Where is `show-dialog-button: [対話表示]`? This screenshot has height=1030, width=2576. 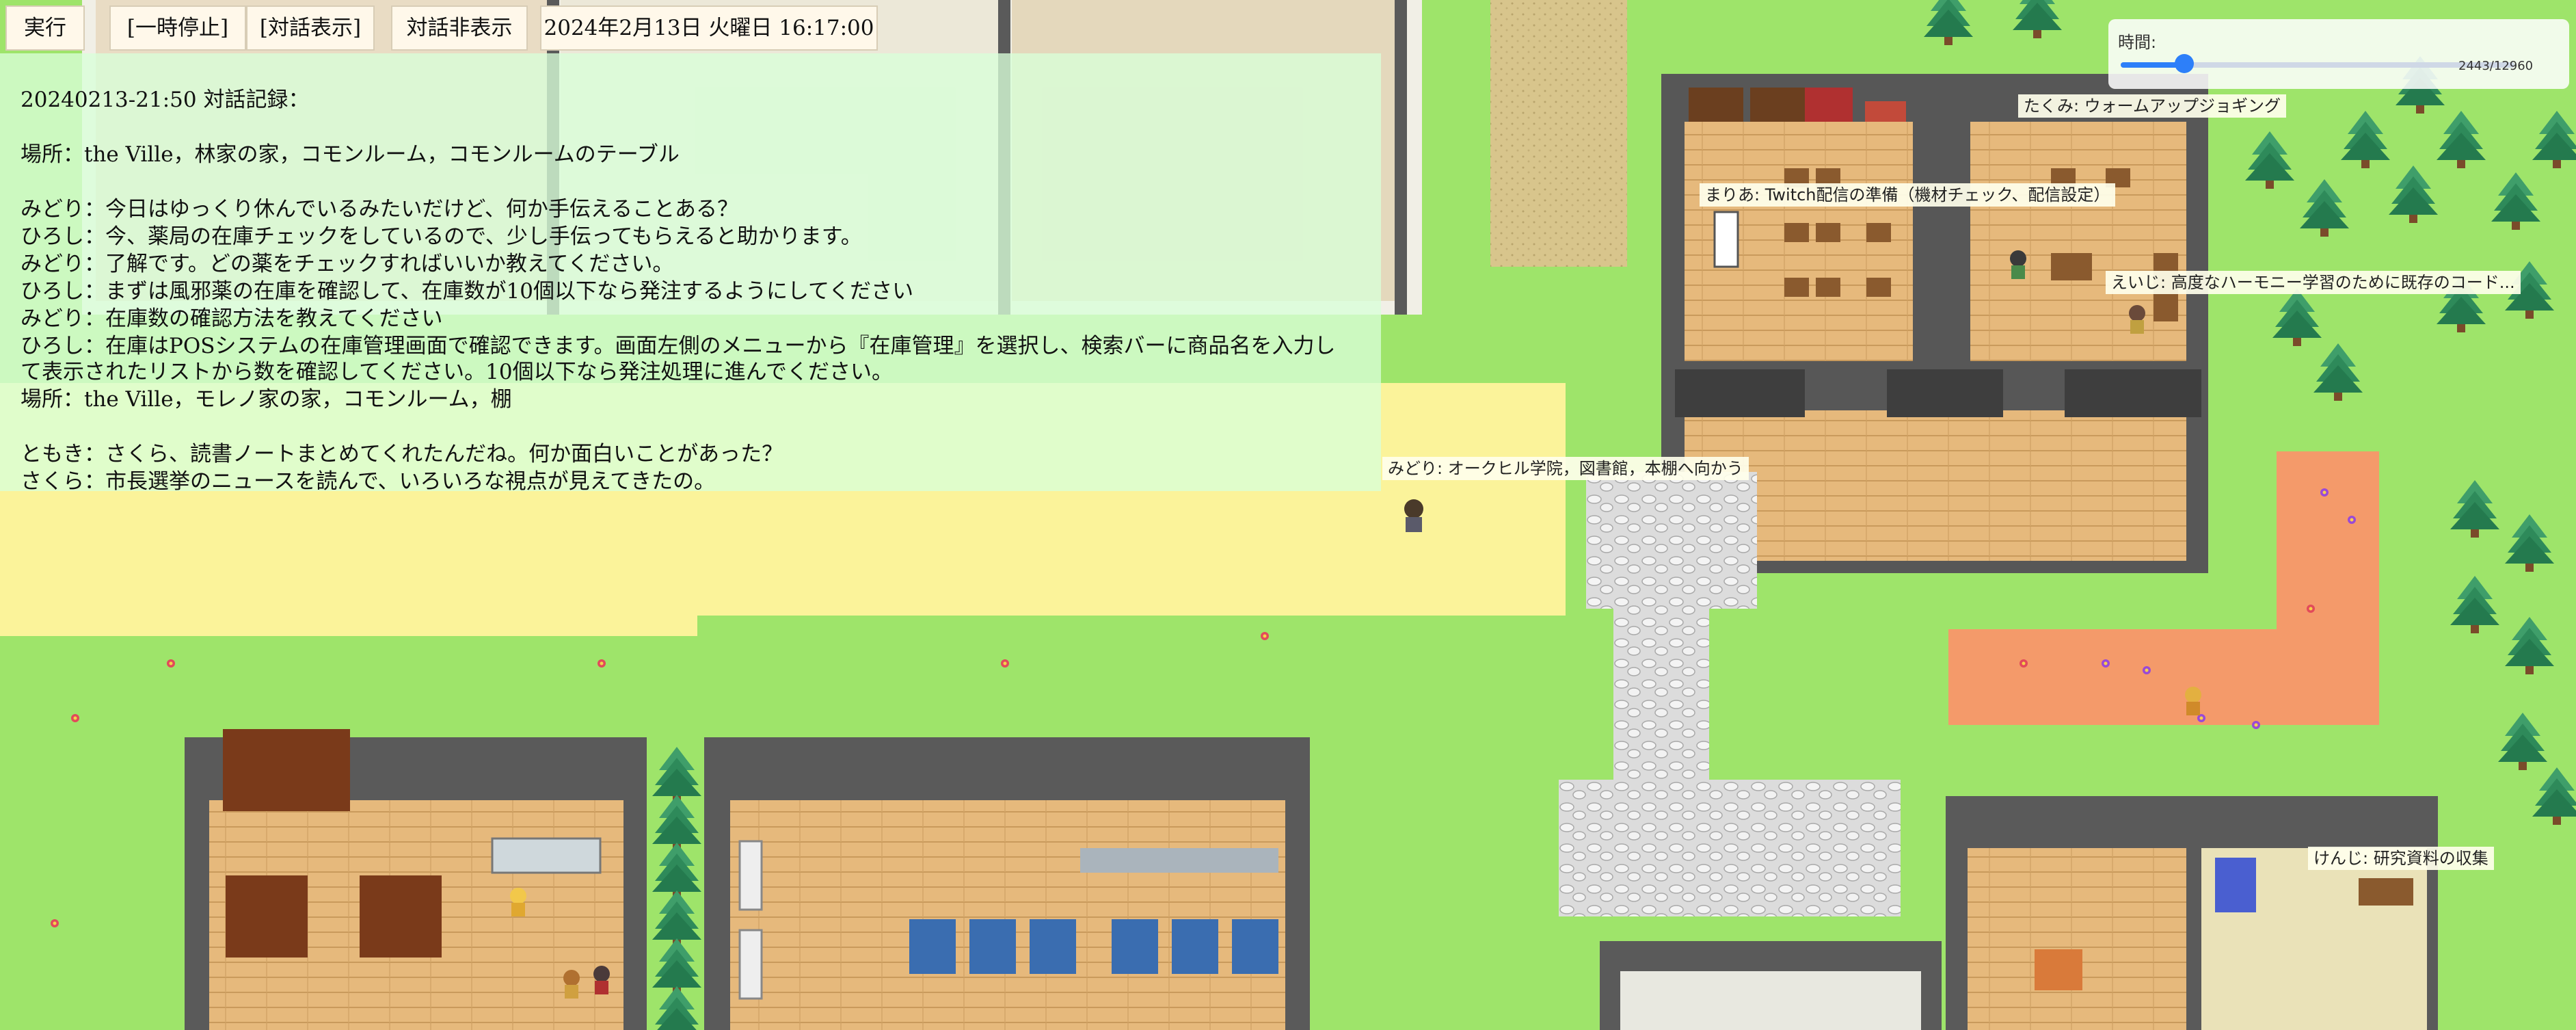 show-dialog-button: [対話表示] is located at coordinates (310, 28).